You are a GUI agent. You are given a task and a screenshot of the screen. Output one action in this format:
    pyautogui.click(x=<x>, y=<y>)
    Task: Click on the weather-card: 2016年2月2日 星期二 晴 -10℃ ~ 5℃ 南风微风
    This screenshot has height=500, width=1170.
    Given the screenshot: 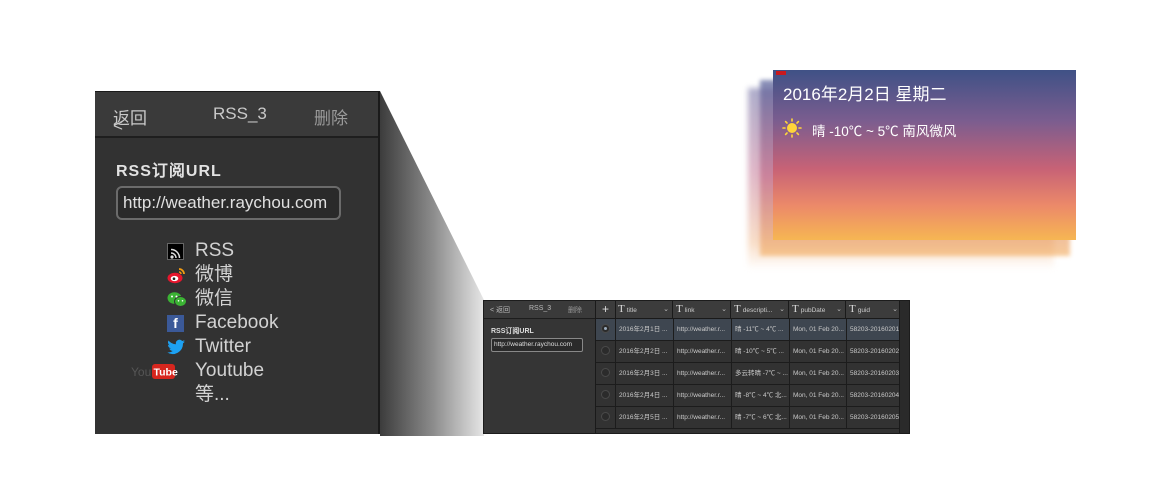 What is the action you would take?
    pyautogui.click(x=924, y=155)
    